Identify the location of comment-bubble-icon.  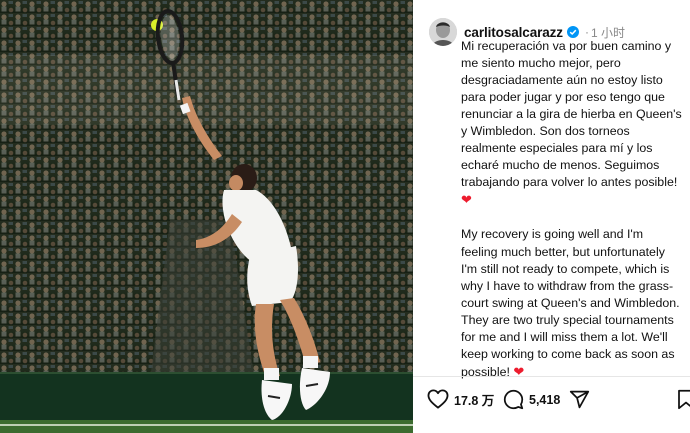
(513, 399).